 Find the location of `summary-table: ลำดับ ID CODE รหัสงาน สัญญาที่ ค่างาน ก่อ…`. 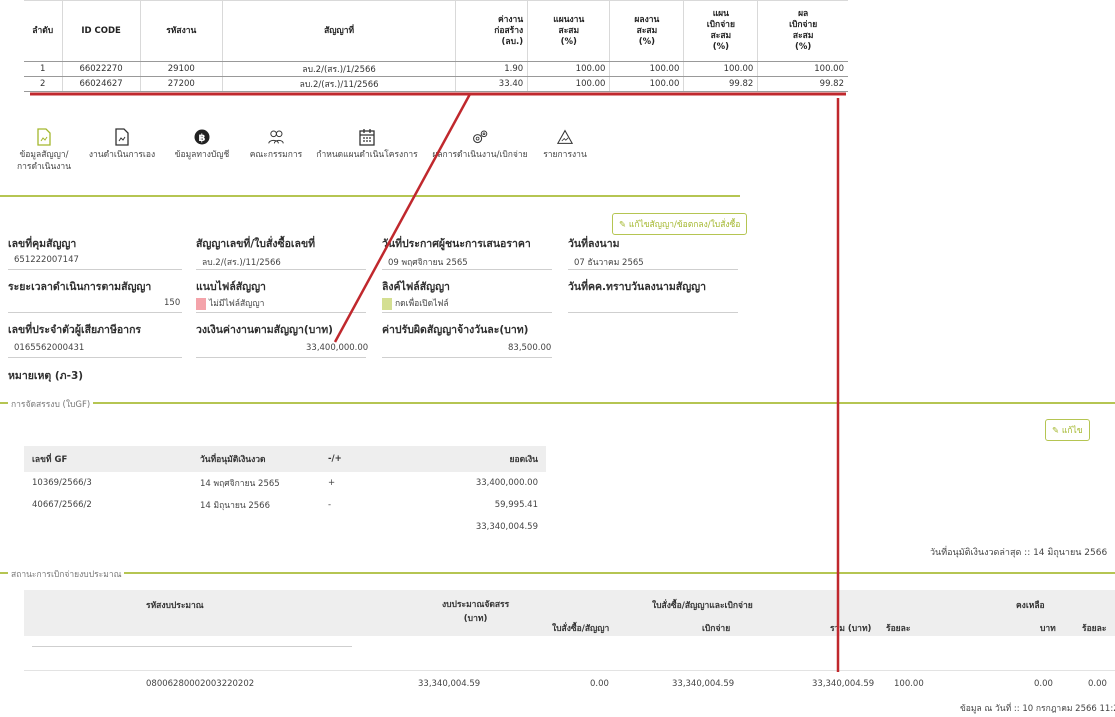

summary-table: ลำดับ ID CODE รหัสงาน สัญญาที่ ค่างาน ก่อ… is located at coordinates (436, 46).